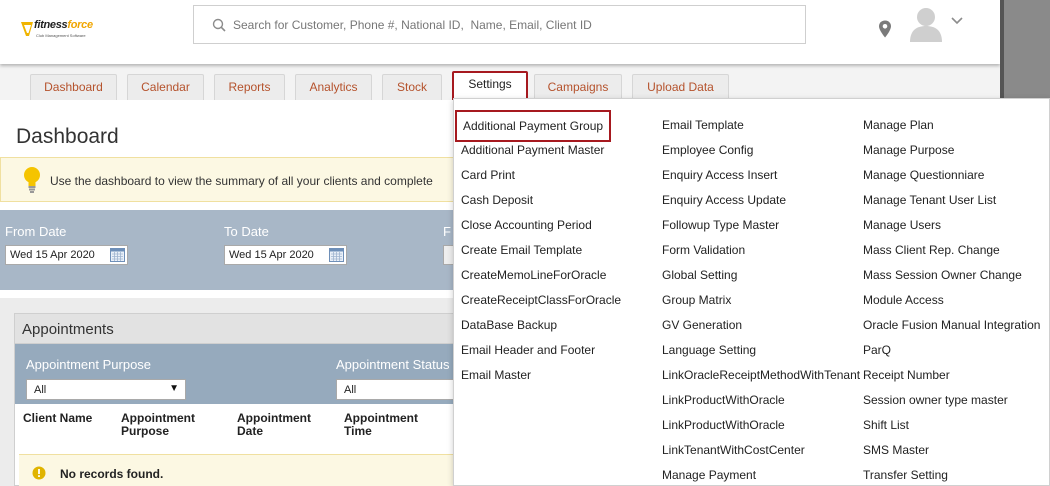 The height and width of the screenshot is (486, 1050). Describe the element at coordinates (709, 350) in the screenshot. I see `menu-item: Language Setting` at that location.